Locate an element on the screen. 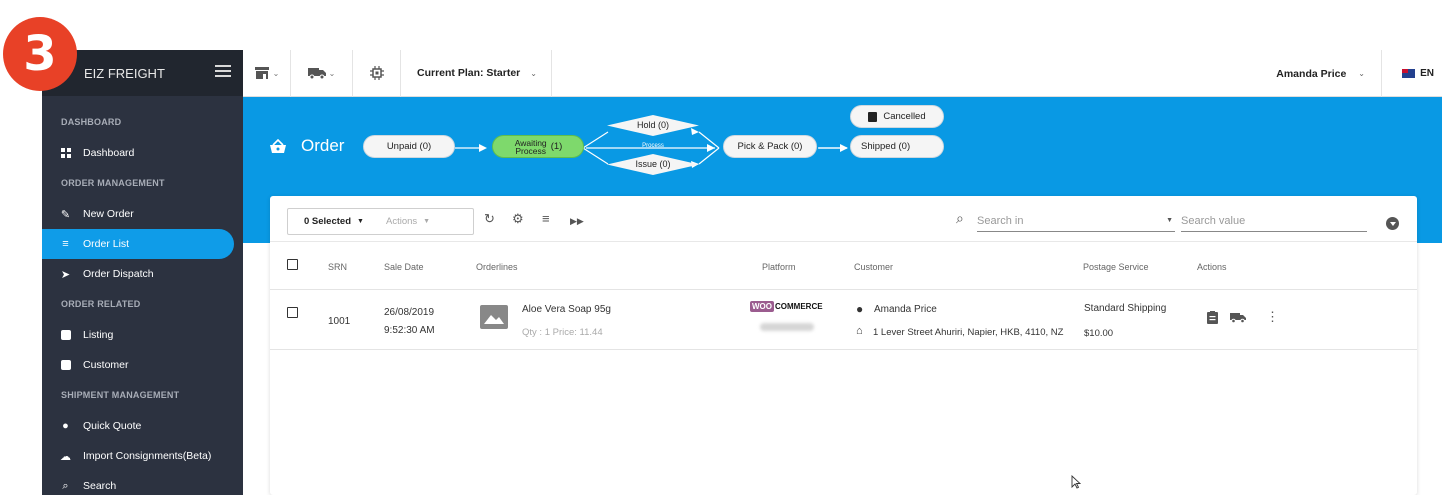 The width and height of the screenshot is (1442, 495). stage-cancelled-label: Cancelled is located at coordinates (904, 116).